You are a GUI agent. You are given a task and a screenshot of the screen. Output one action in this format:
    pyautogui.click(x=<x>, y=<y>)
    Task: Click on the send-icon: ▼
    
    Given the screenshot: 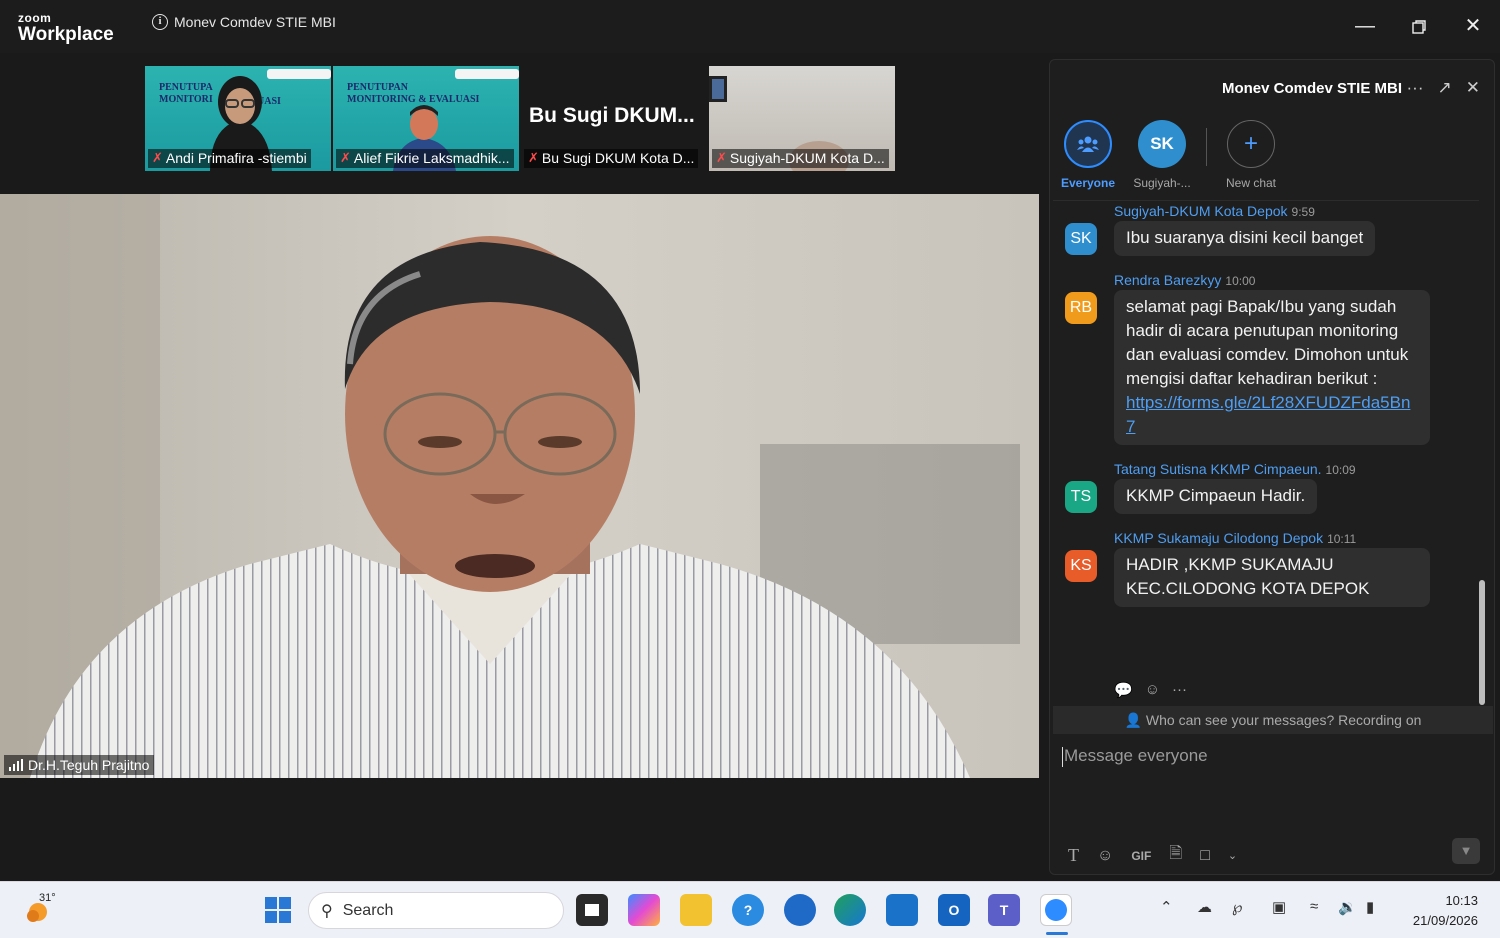 What is the action you would take?
    pyautogui.click(x=1466, y=850)
    